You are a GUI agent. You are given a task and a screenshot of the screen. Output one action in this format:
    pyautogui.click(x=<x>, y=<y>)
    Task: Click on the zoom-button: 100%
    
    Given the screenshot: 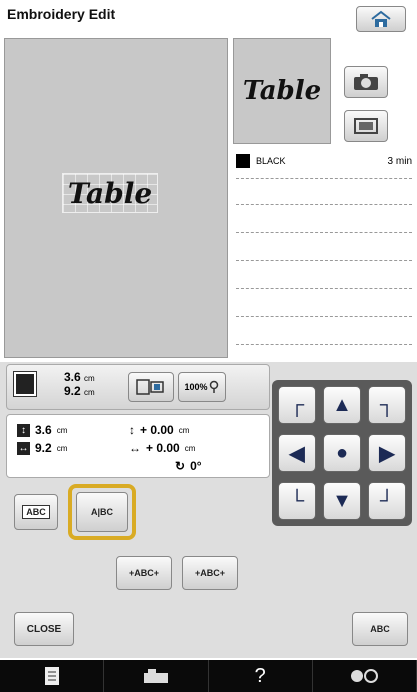 What is the action you would take?
    pyautogui.click(x=202, y=387)
    